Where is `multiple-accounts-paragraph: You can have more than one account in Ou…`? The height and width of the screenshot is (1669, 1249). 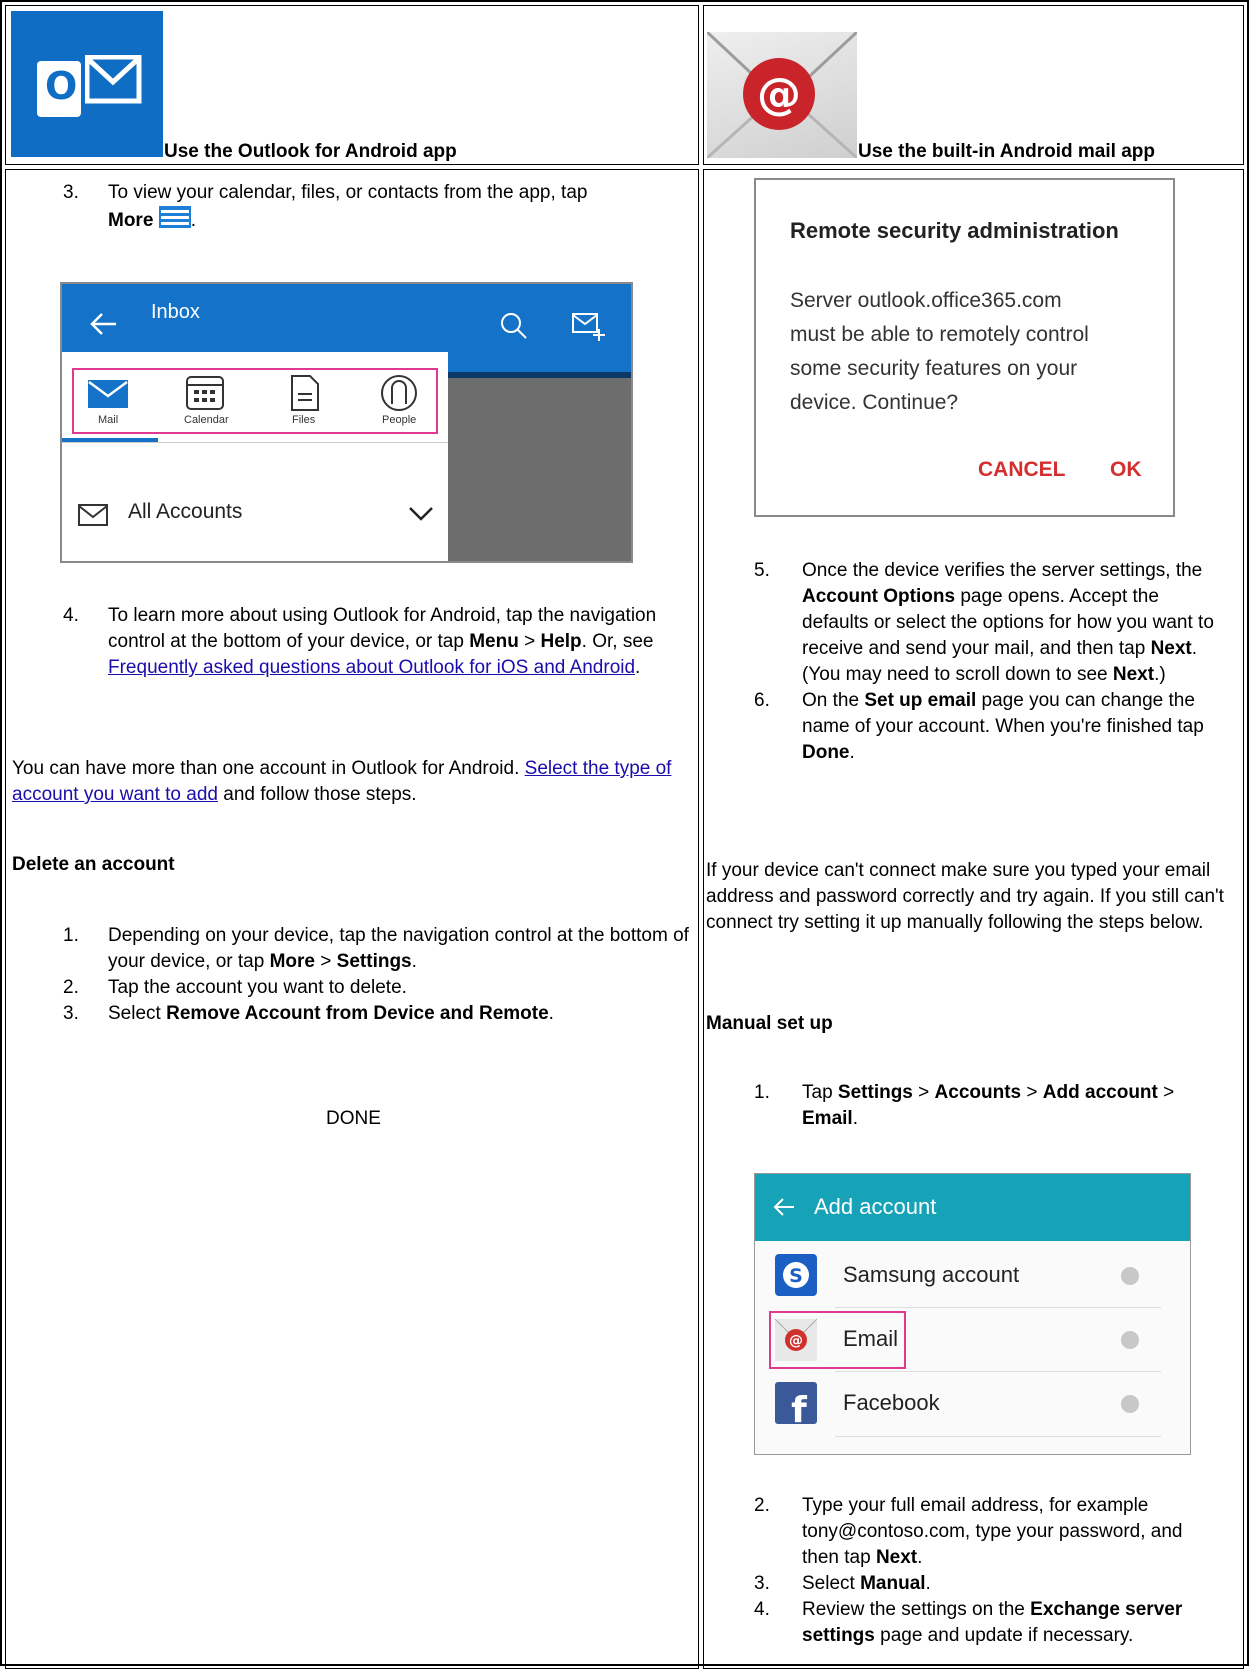 multiple-accounts-paragraph: You can have more than one account in Ou… is located at coordinates (342, 781).